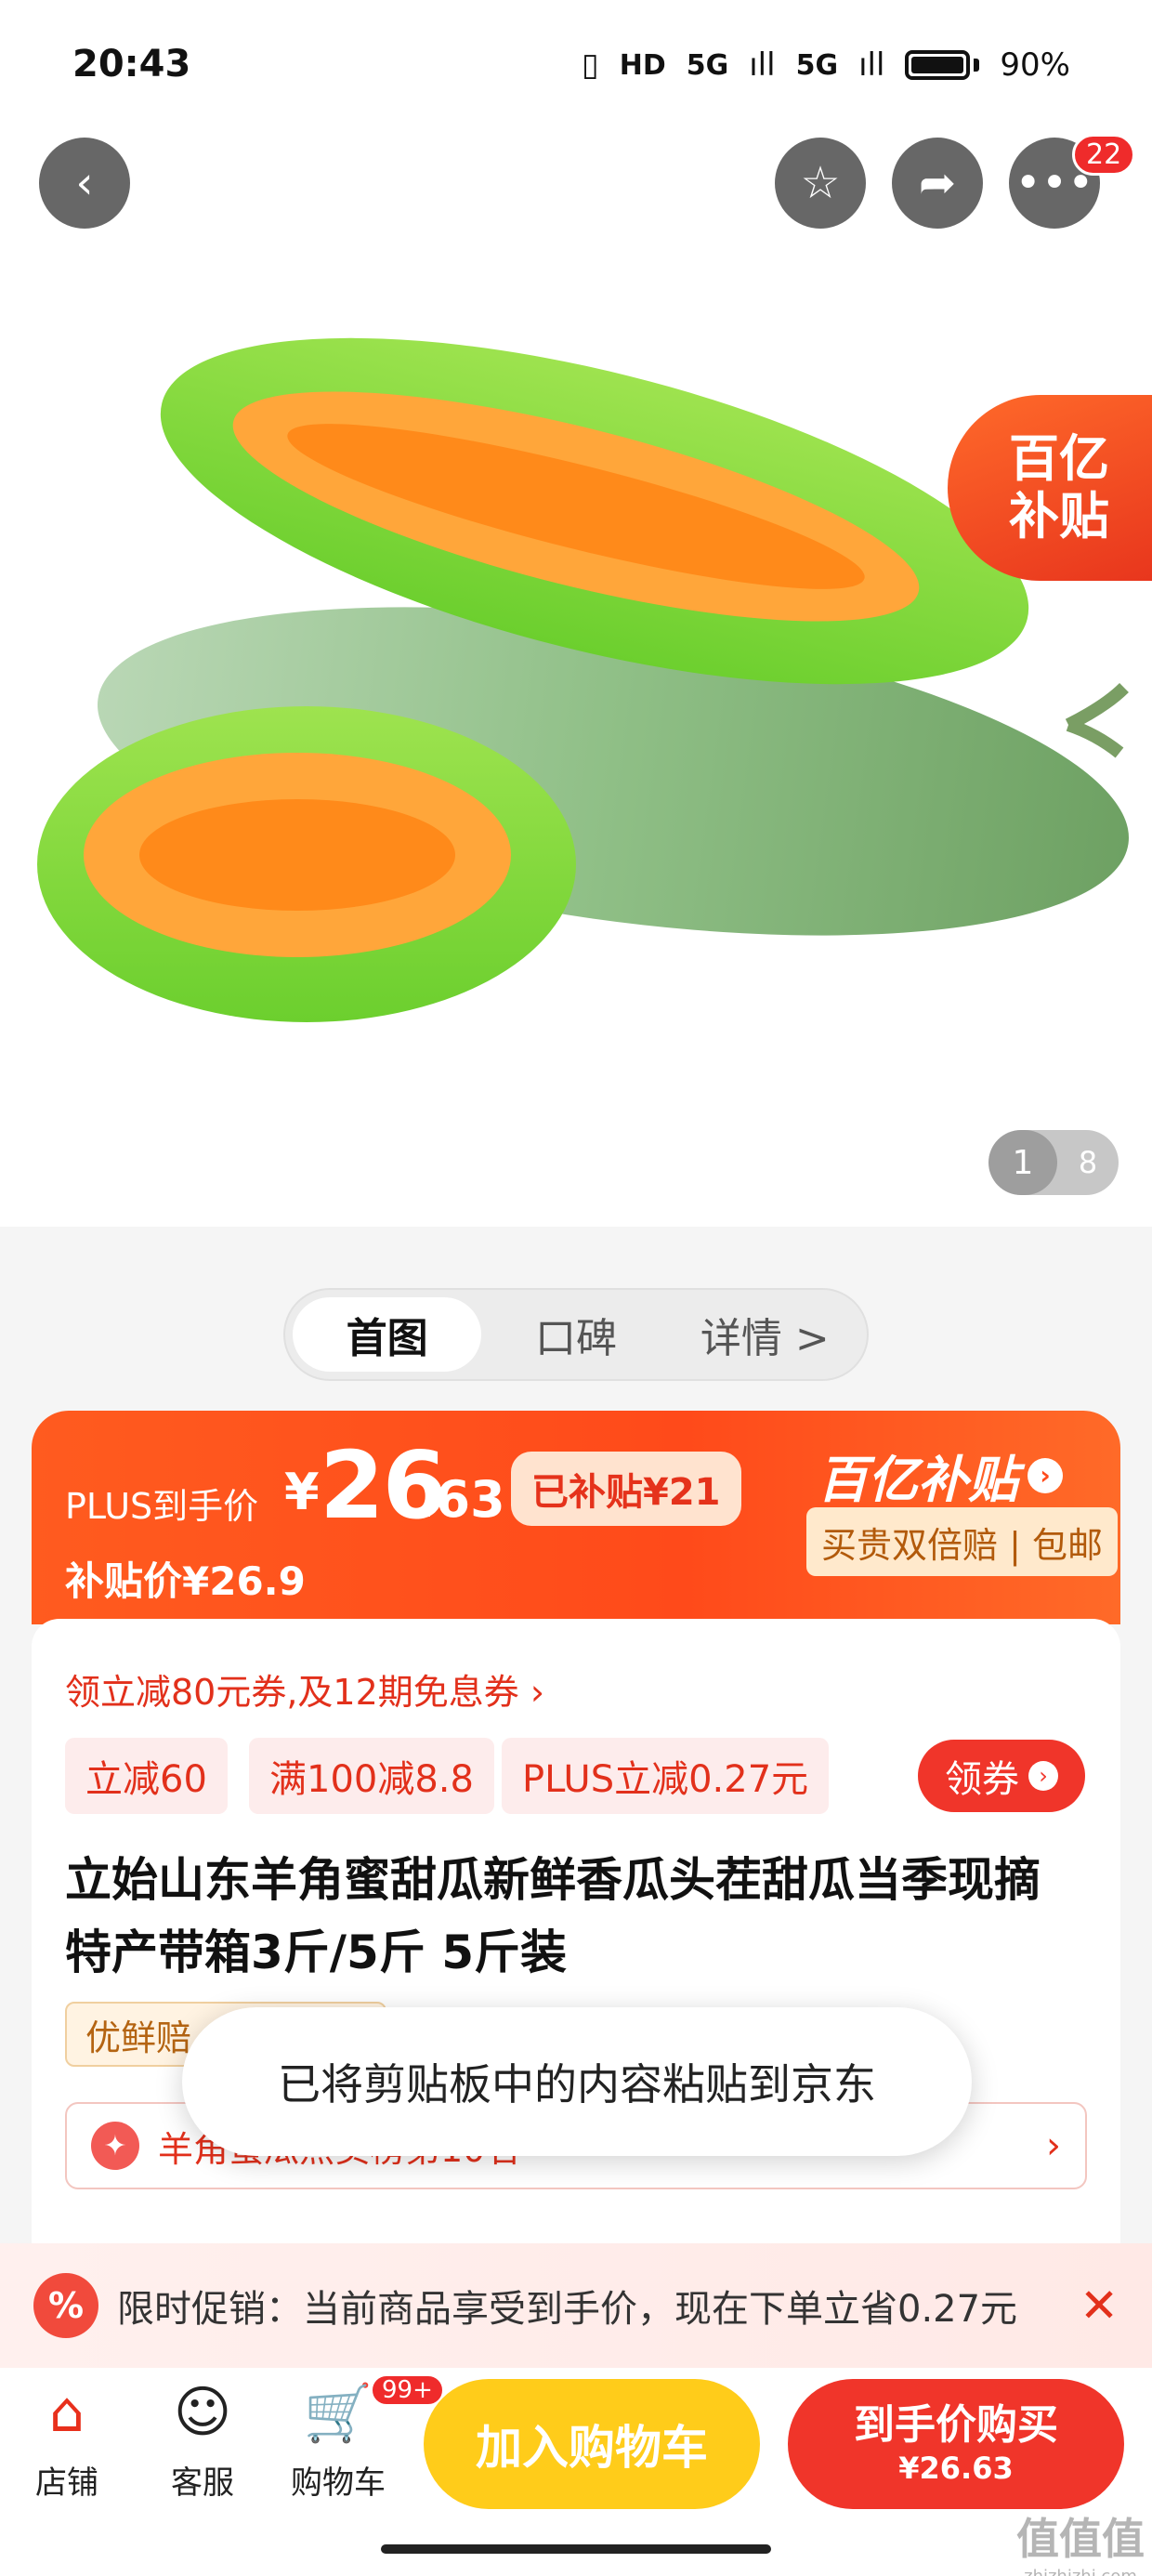 The image size is (1152, 2576). Describe the element at coordinates (387, 1334) in the screenshot. I see `tab-main-image: 首图` at that location.